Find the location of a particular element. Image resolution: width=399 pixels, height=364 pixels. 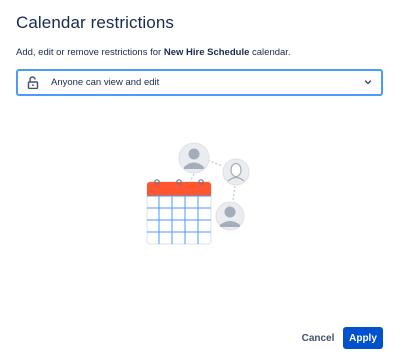

apply-button: Apply is located at coordinates (363, 338).